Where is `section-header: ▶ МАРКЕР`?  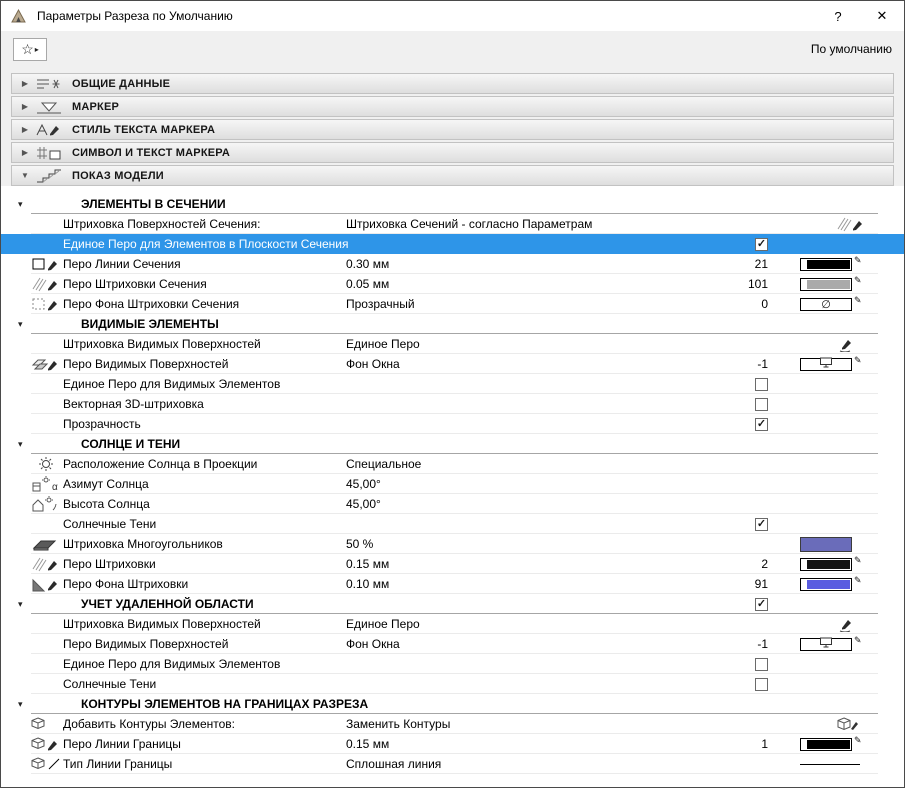 section-header: ▶ МАРКЕР is located at coordinates (452, 106).